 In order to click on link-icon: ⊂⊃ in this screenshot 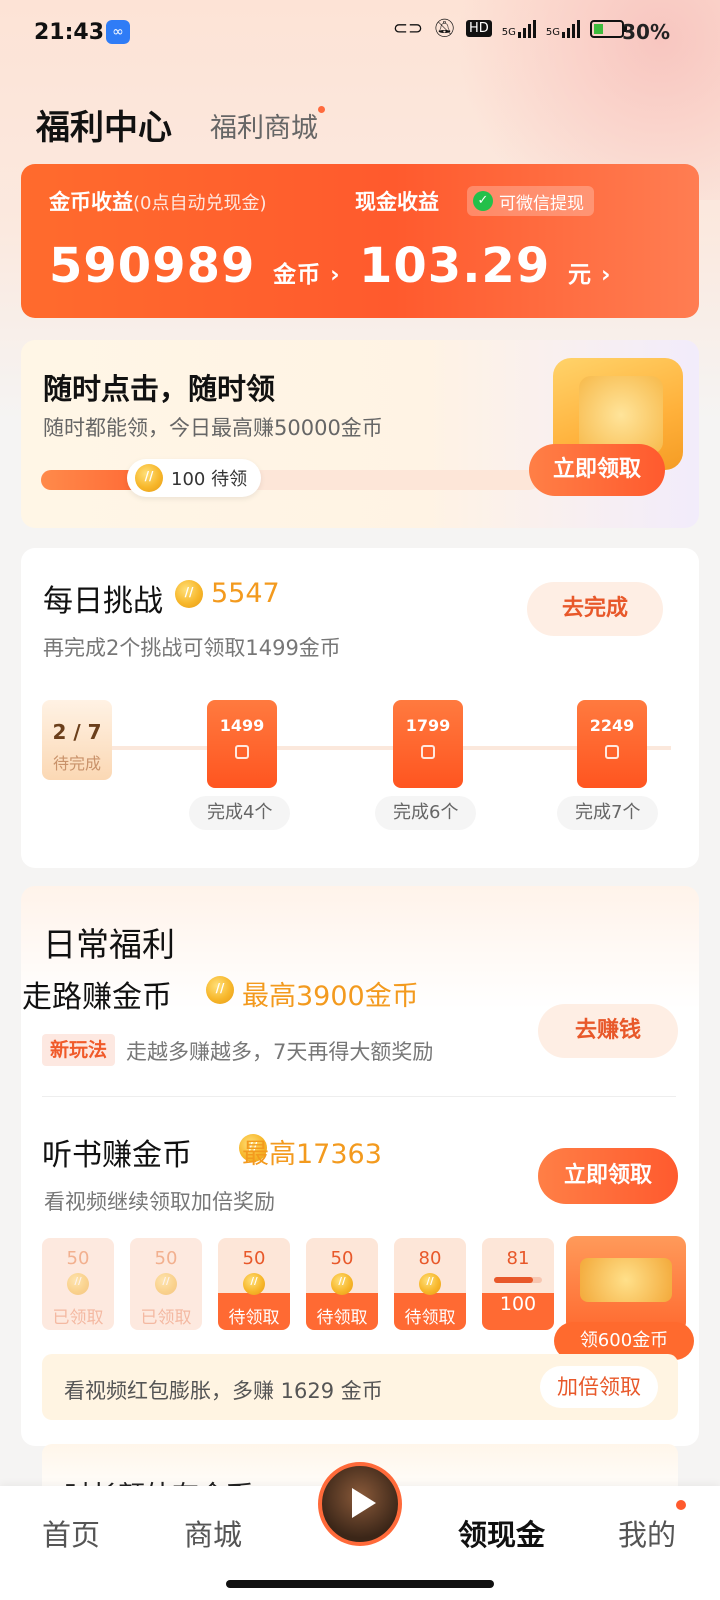, I will do `click(408, 28)`.